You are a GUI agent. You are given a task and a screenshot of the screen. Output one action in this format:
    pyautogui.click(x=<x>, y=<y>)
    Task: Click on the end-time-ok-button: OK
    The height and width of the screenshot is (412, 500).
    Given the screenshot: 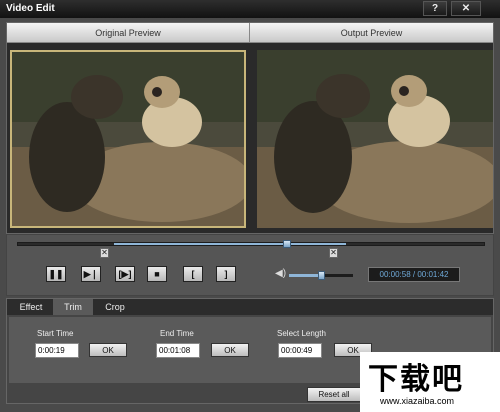 What is the action you would take?
    pyautogui.click(x=230, y=350)
    